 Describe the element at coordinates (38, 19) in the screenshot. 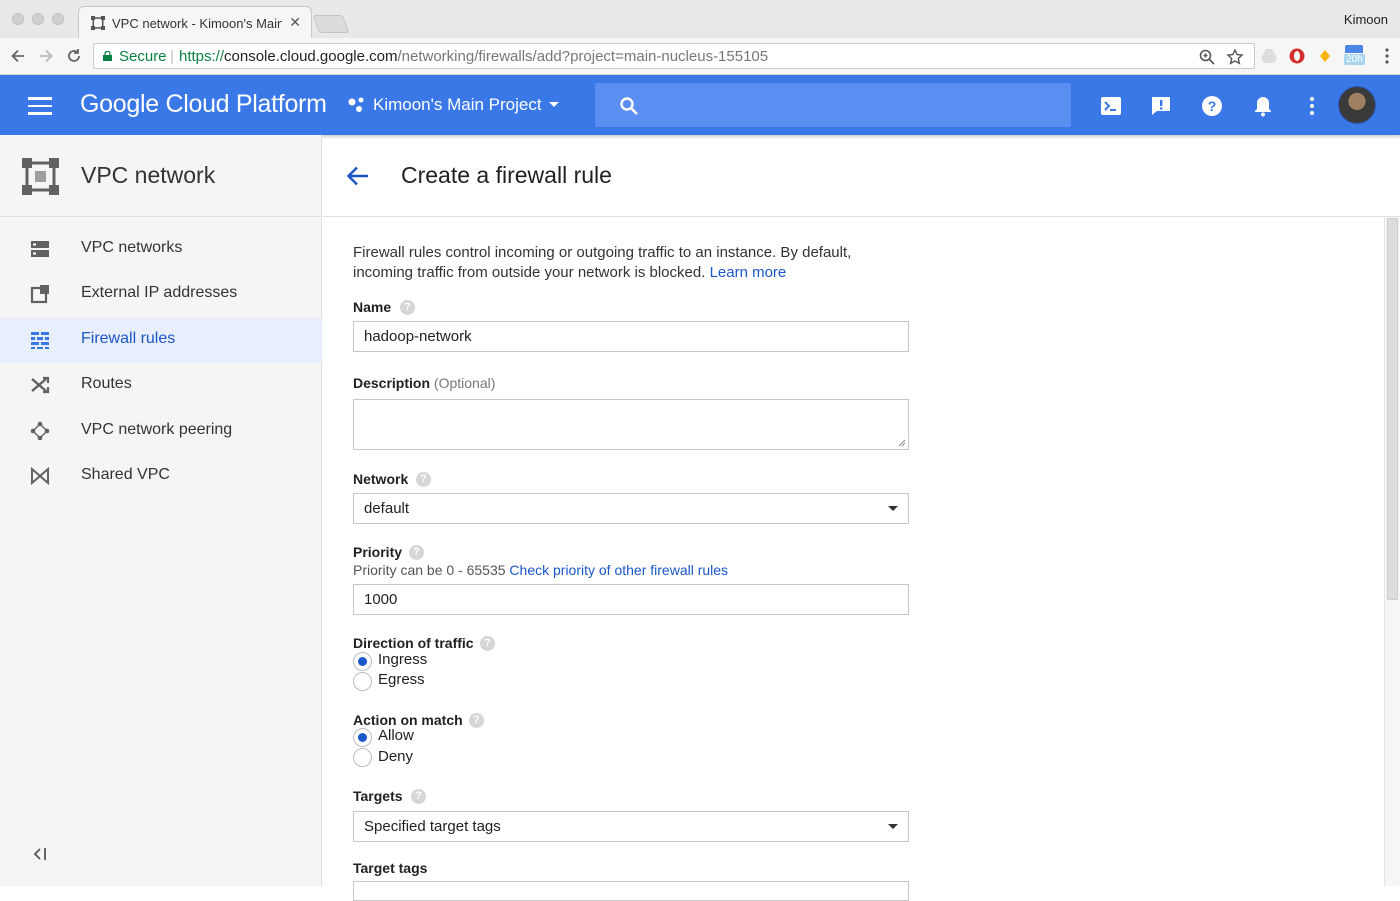

I see `window-minimize-button` at that location.